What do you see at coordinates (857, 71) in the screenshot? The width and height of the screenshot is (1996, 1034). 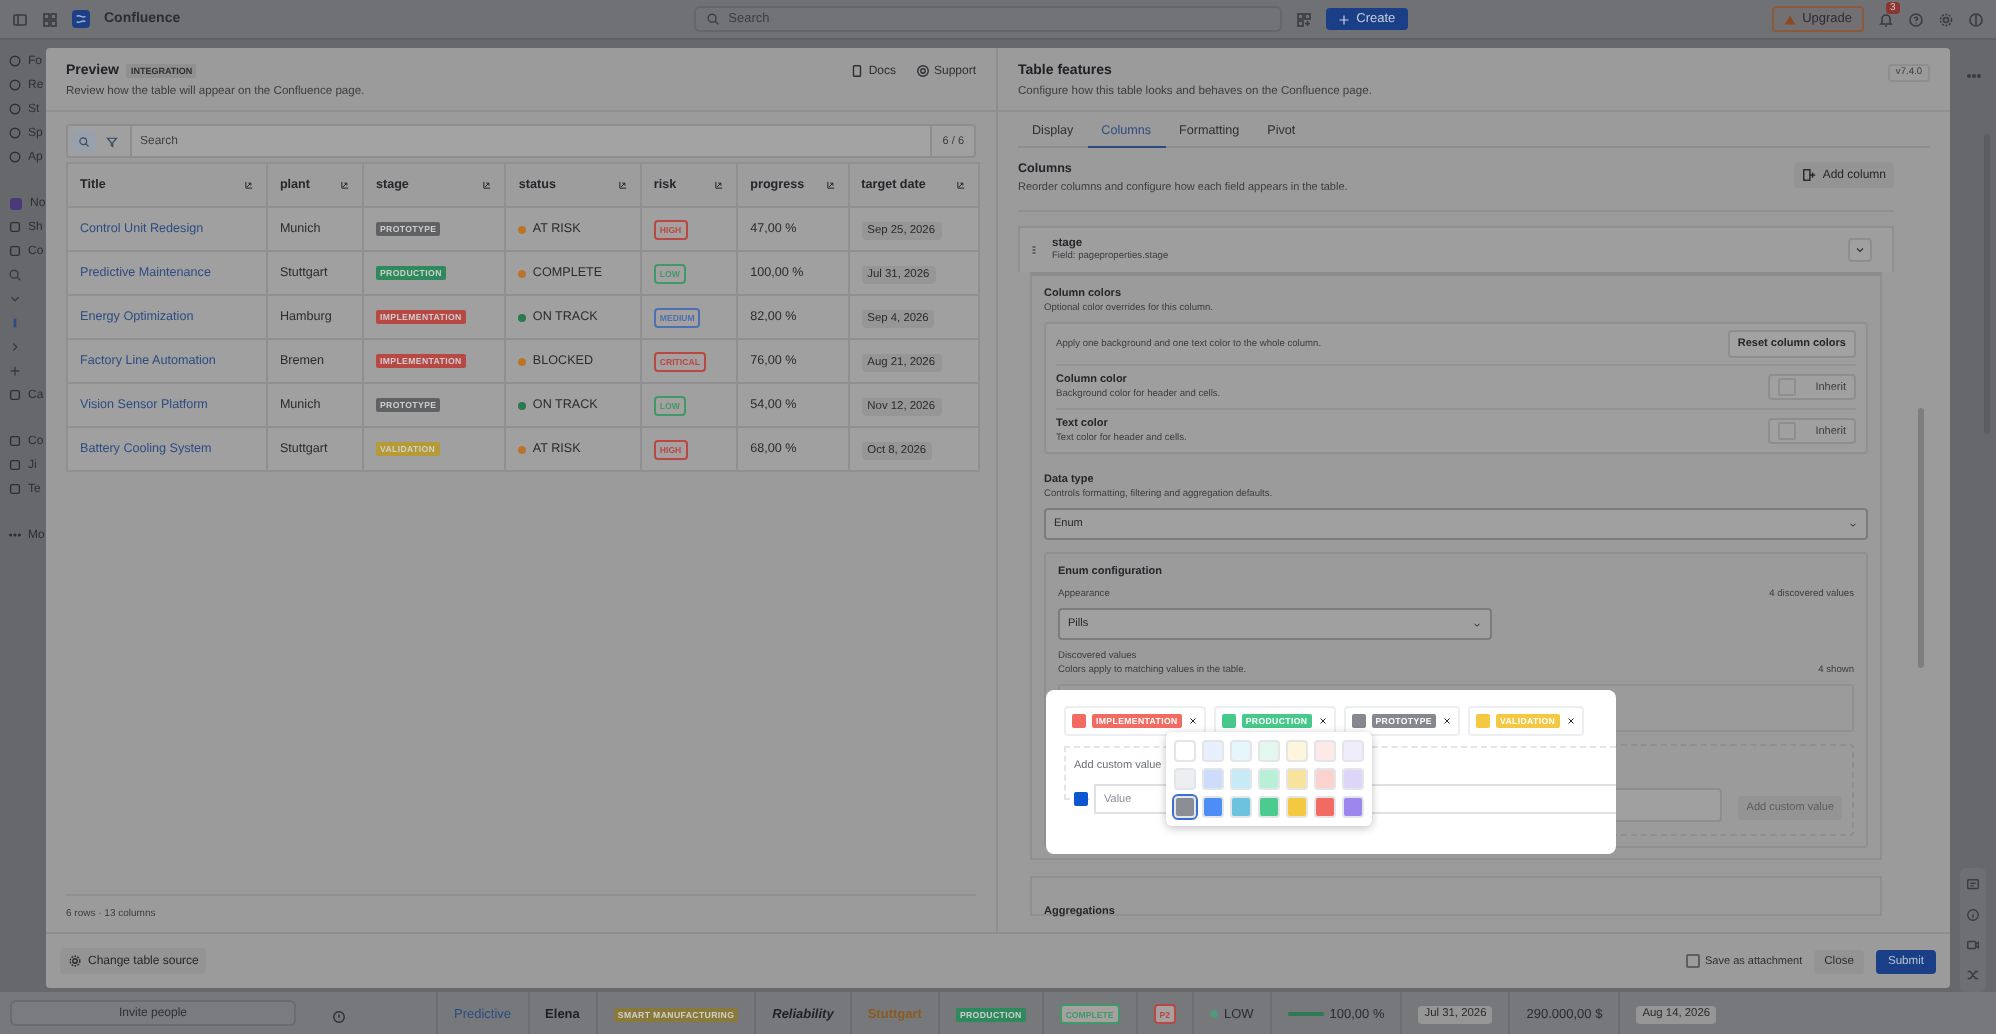 I see `book-icon` at bounding box center [857, 71].